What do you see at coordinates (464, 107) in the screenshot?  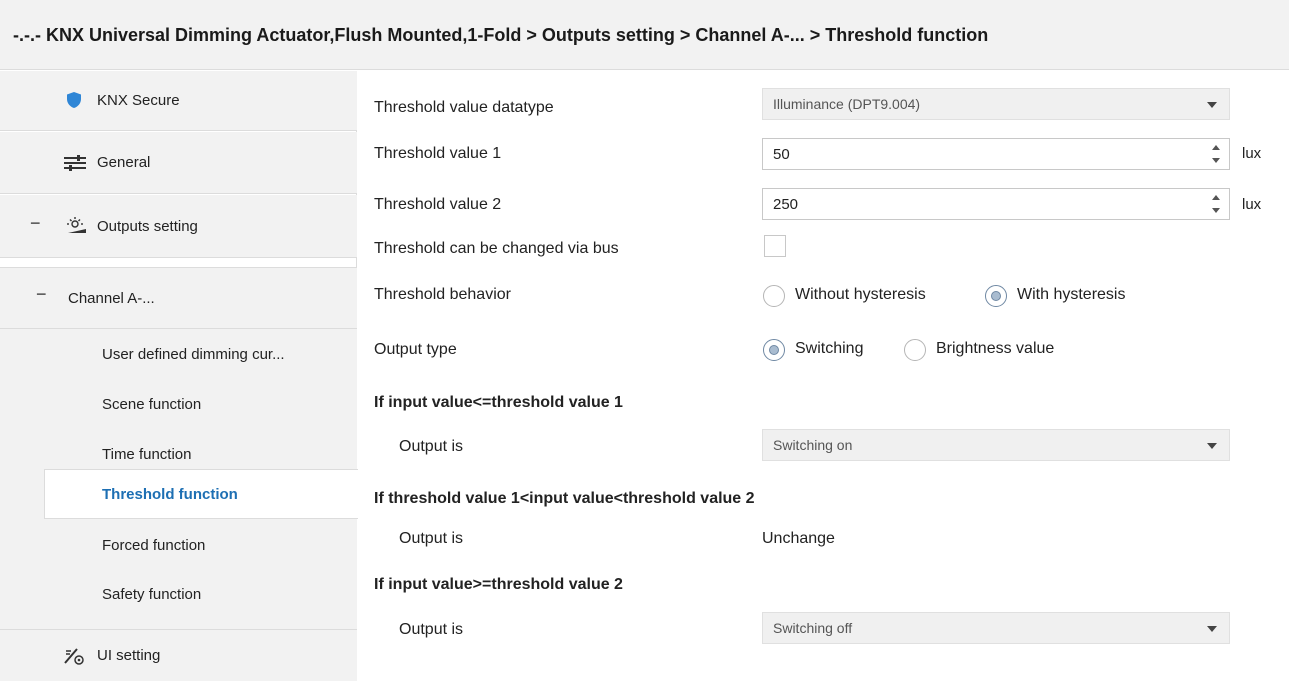 I see `datatype-label: Threshold value datatype` at bounding box center [464, 107].